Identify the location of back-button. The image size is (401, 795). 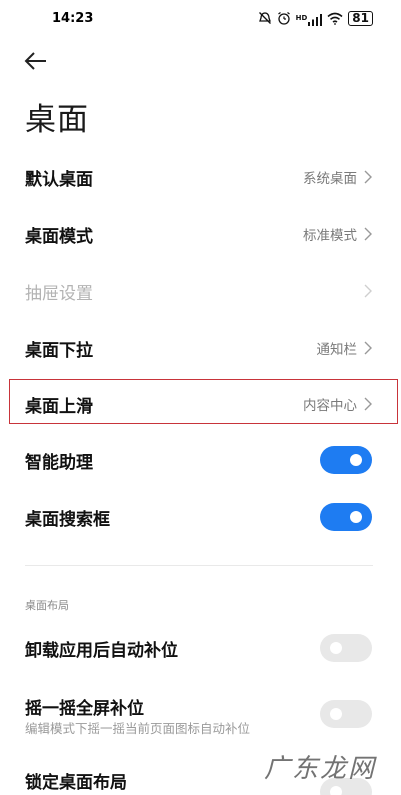
(40, 61).